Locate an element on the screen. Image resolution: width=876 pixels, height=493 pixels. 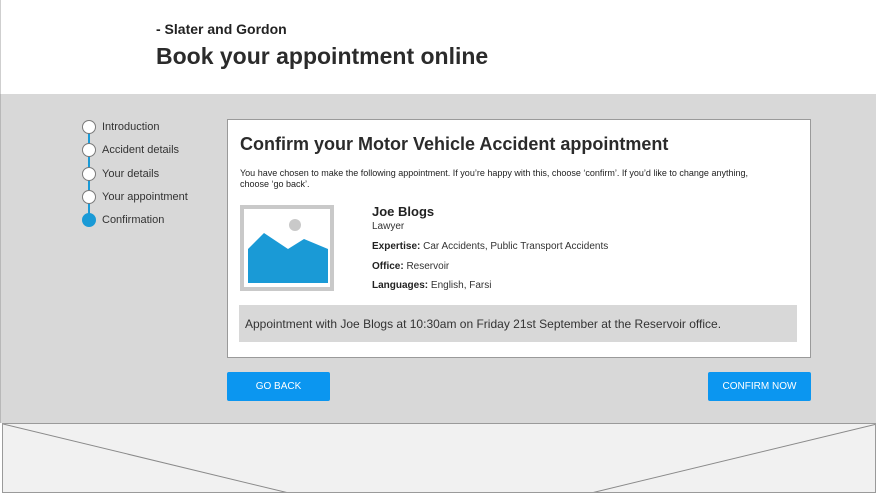
step-your-appointment: Your appointment is located at coordinates (134, 197).